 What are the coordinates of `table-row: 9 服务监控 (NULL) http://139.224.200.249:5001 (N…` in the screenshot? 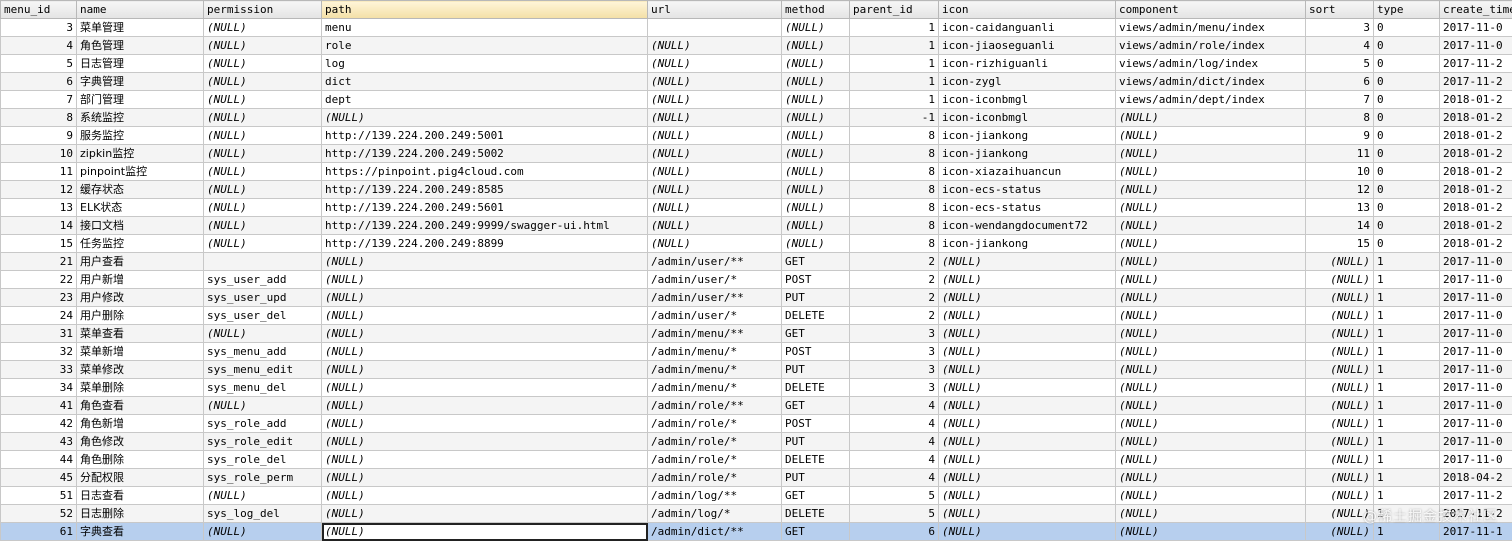 It's located at (756, 135).